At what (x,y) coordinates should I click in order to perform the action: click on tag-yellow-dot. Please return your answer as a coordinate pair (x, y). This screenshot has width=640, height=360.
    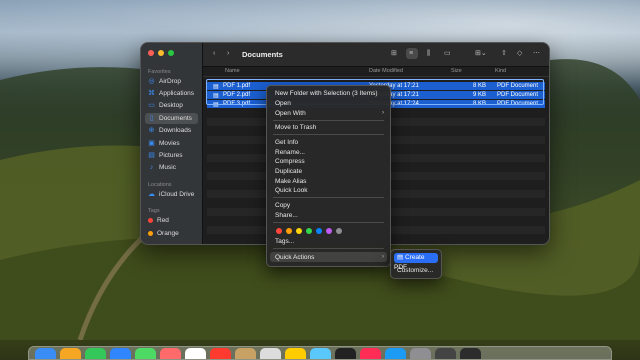
    Looking at the image, I should click on (299, 231).